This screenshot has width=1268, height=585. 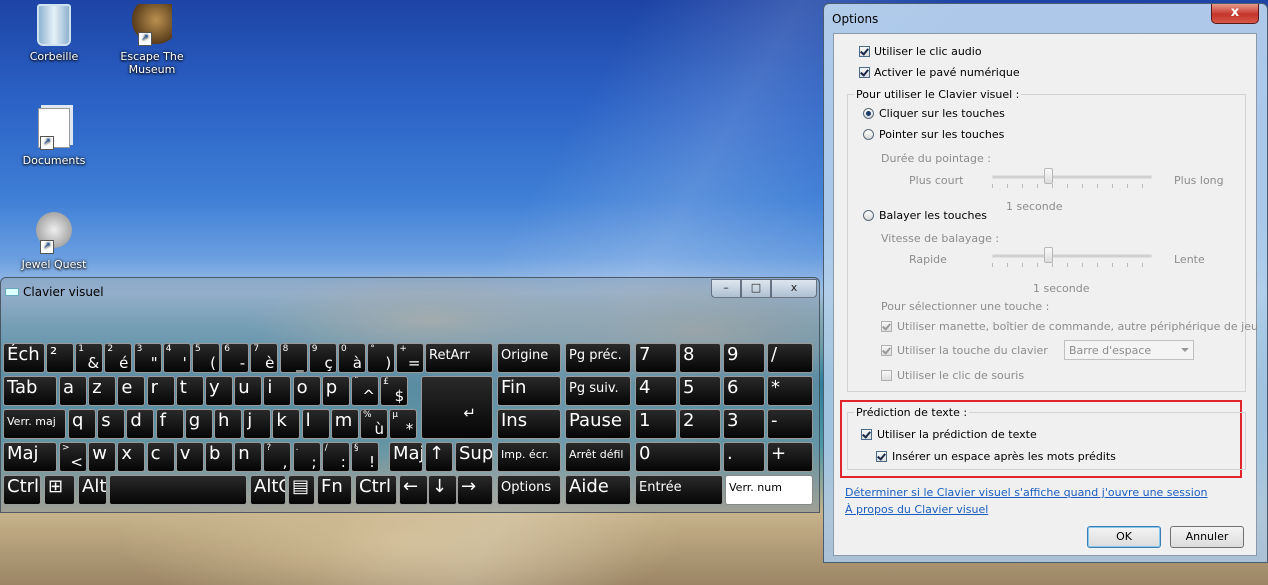 What do you see at coordinates (73, 457) in the screenshot?
I see `key: > <` at bounding box center [73, 457].